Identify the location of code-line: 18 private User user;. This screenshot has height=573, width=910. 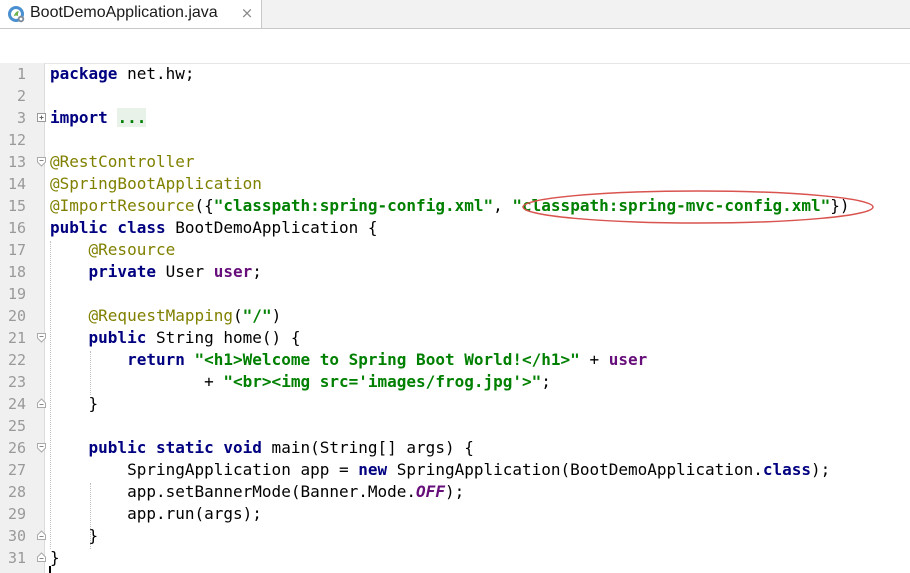
(455, 272).